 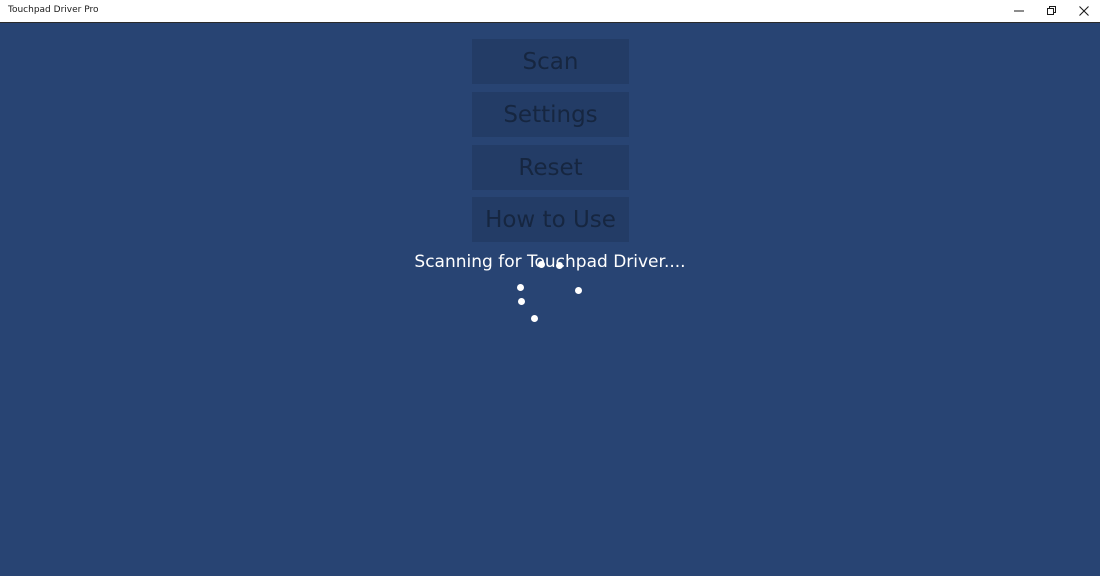 What do you see at coordinates (550, 219) in the screenshot?
I see `how-to-use-button: How to Use` at bounding box center [550, 219].